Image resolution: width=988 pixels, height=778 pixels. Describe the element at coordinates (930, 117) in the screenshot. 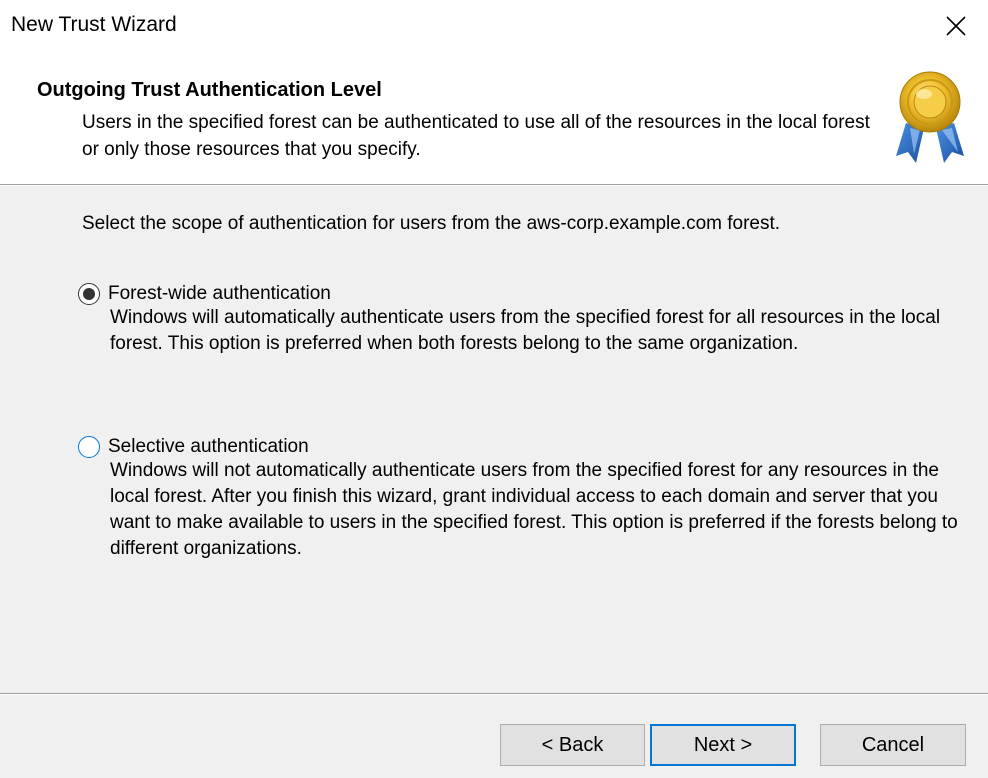

I see `award-ribbon-icon` at that location.